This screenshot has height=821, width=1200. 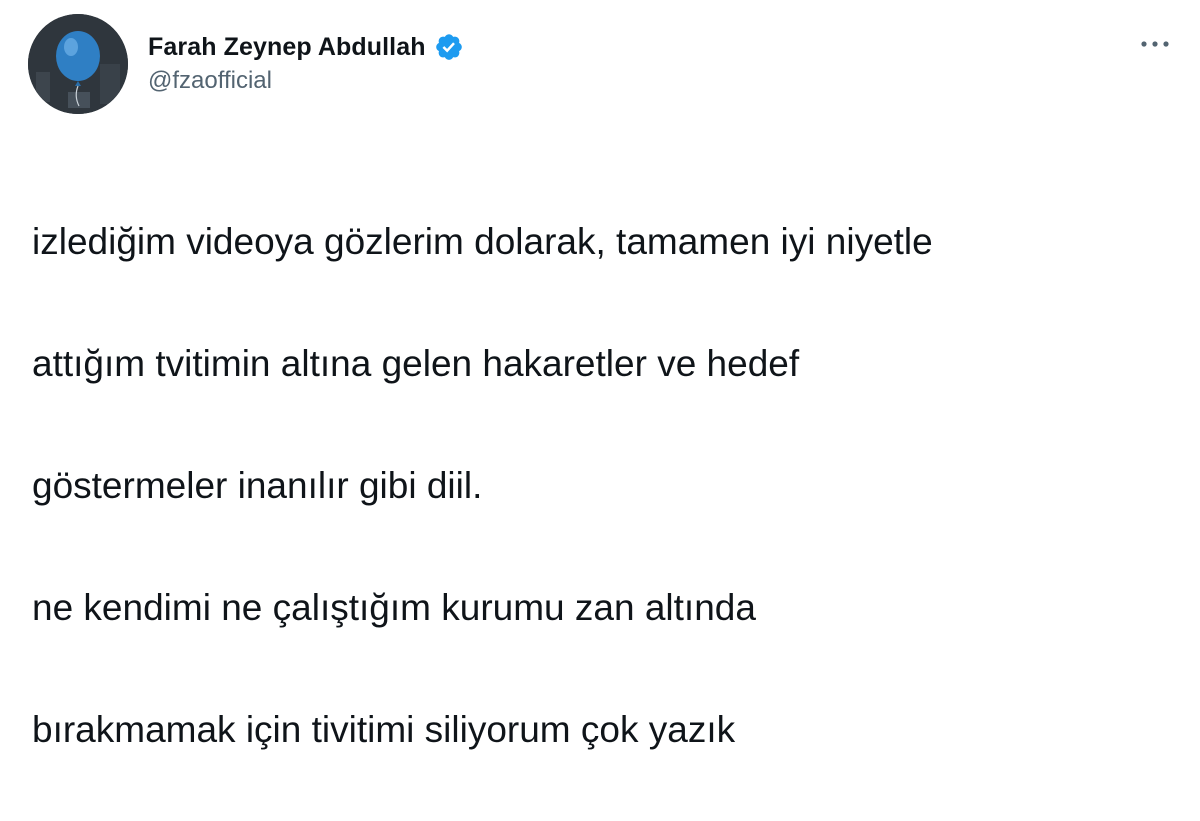 I want to click on more-horizontal-icon, so click(x=1155, y=44).